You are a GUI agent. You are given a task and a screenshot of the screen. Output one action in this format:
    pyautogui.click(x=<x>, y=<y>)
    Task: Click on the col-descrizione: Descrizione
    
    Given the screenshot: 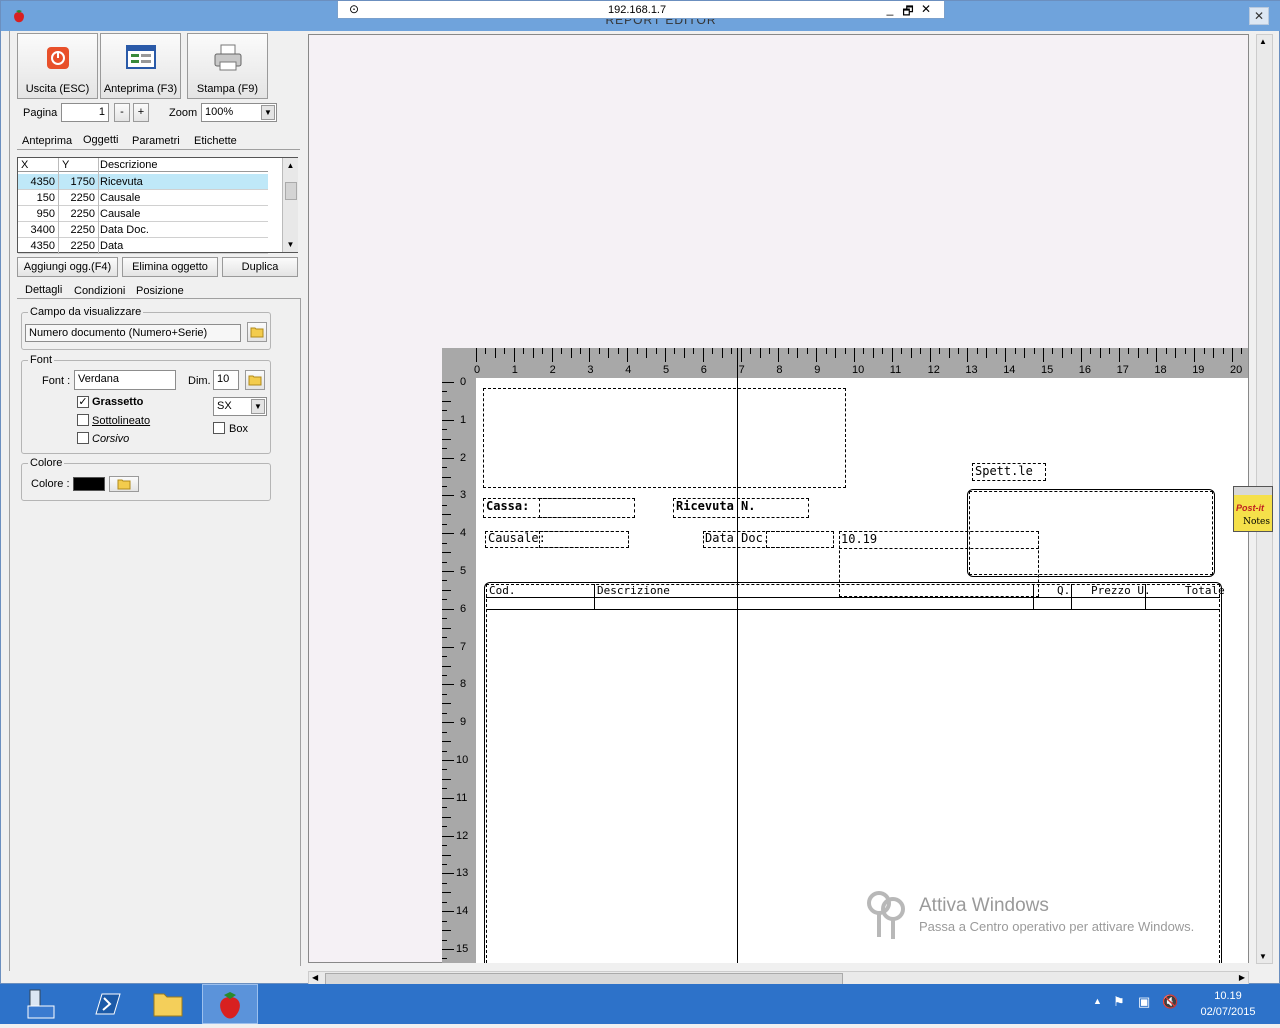 What is the action you would take?
    pyautogui.click(x=633, y=590)
    